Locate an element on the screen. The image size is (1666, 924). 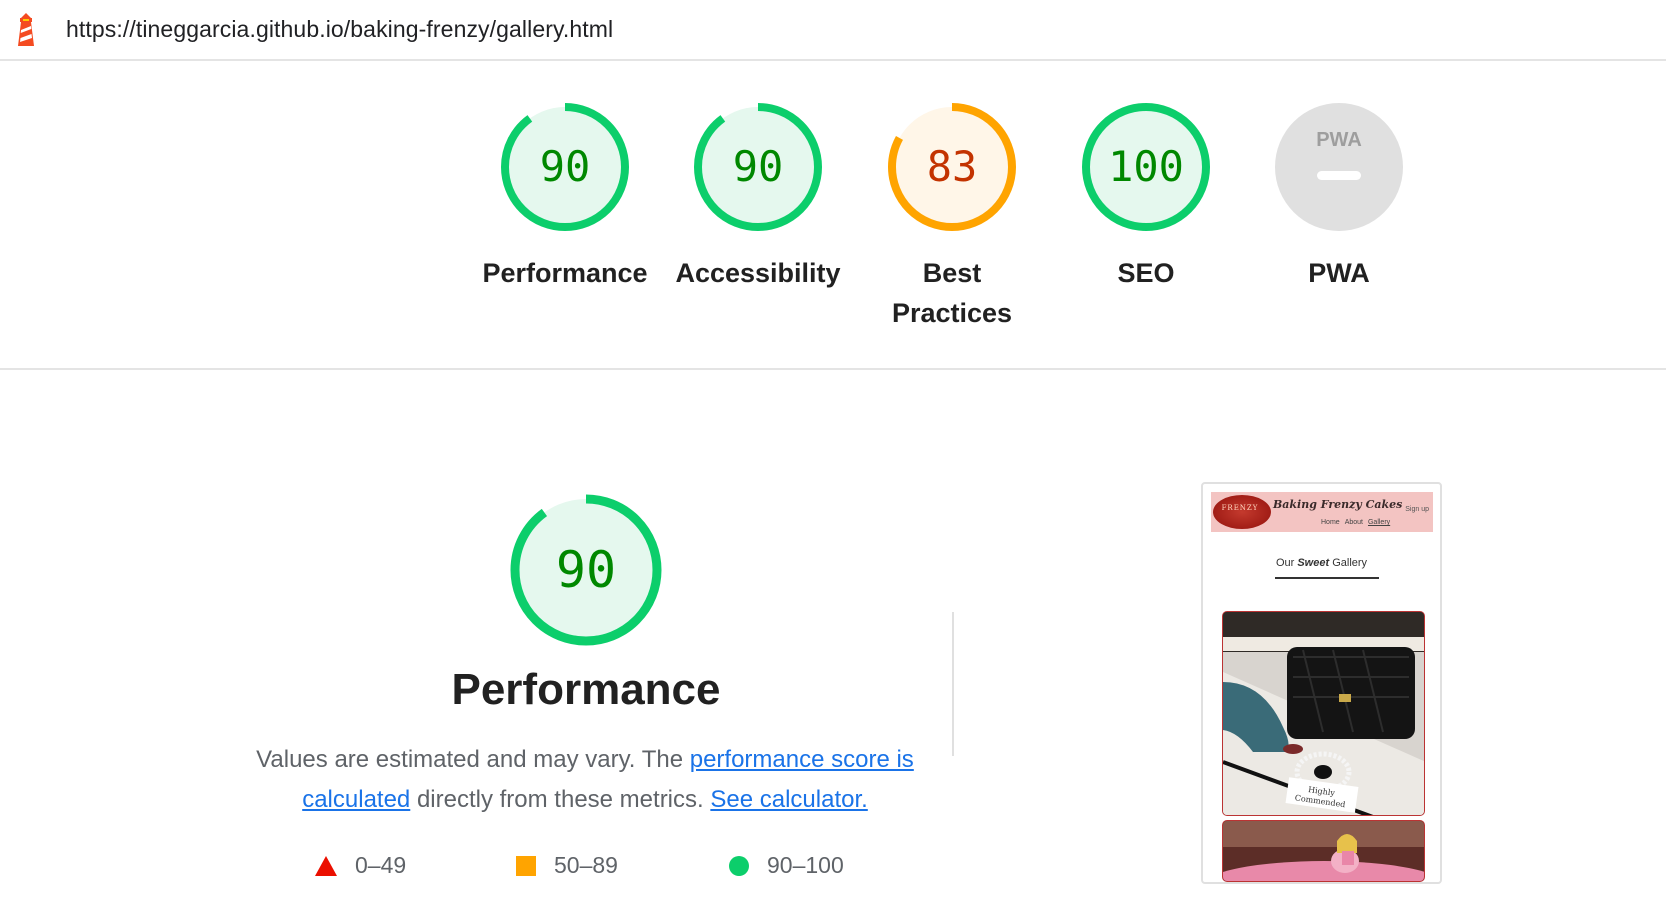
gallery-title-post: Gallery is located at coordinates (1348, 563).